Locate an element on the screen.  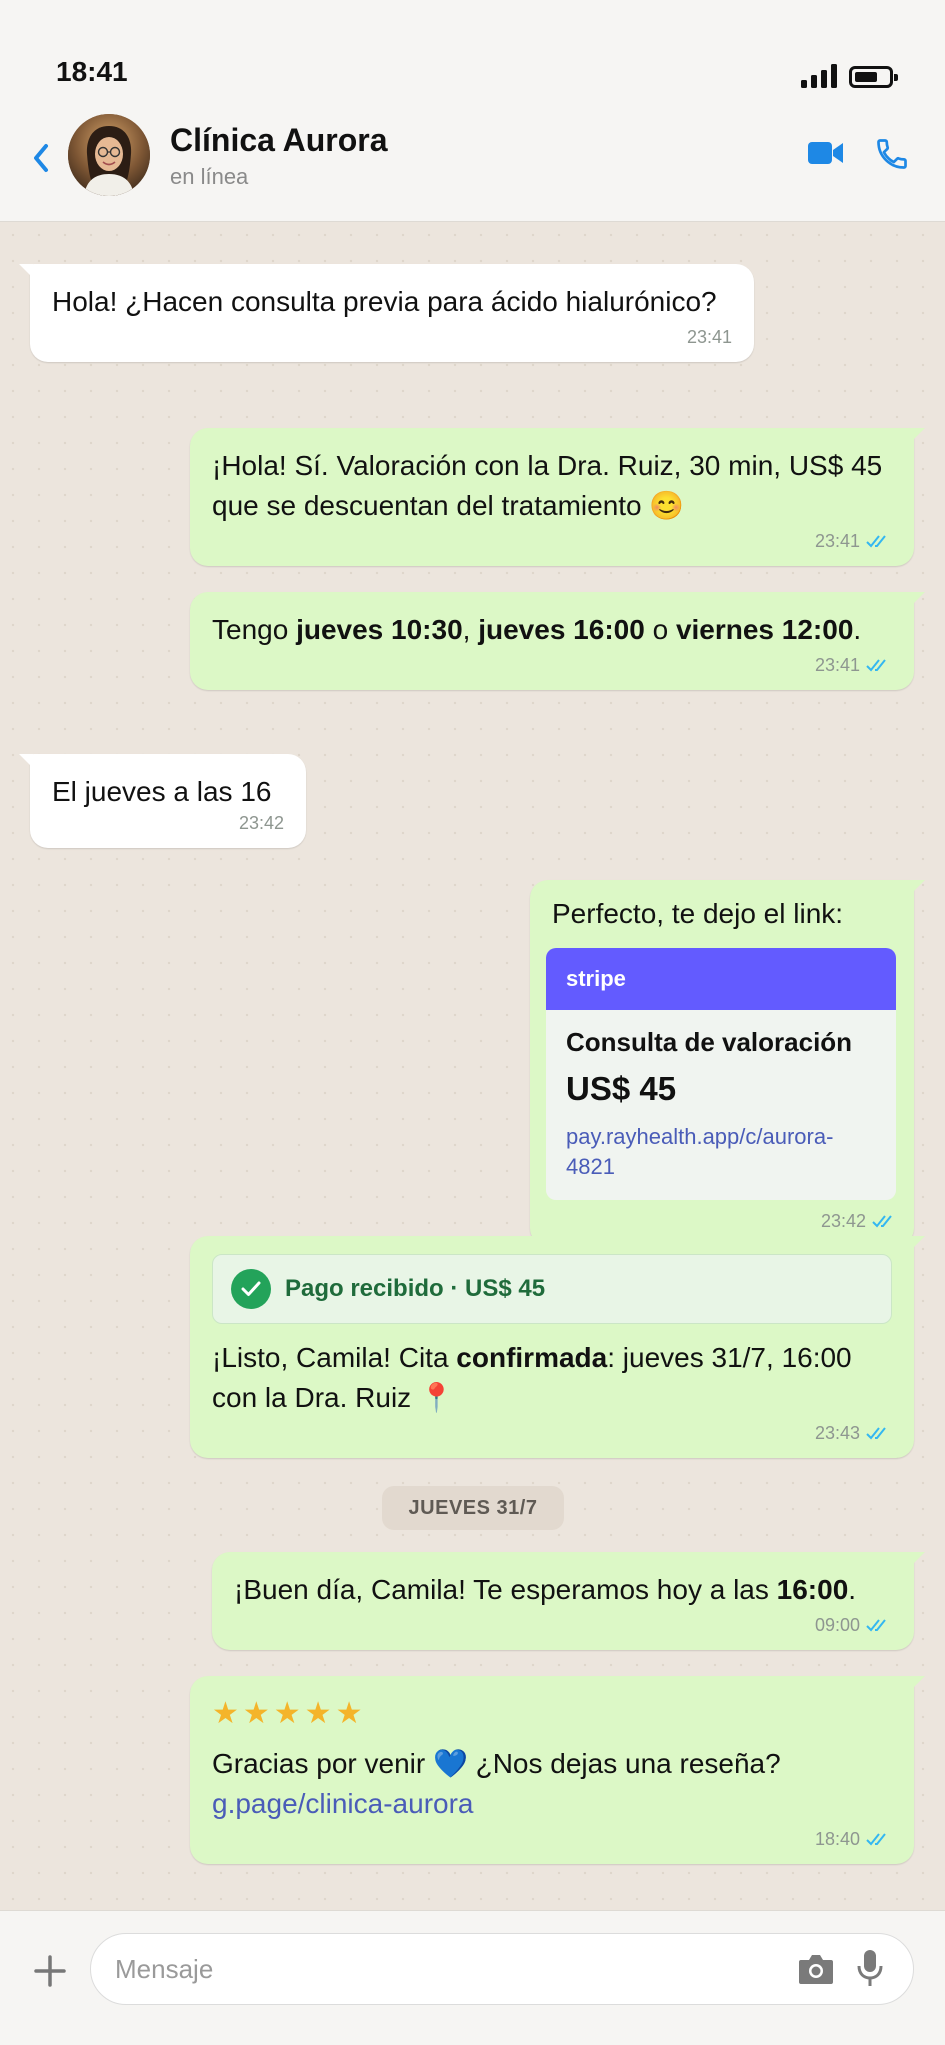
video-call-button is located at coordinates (826, 153).